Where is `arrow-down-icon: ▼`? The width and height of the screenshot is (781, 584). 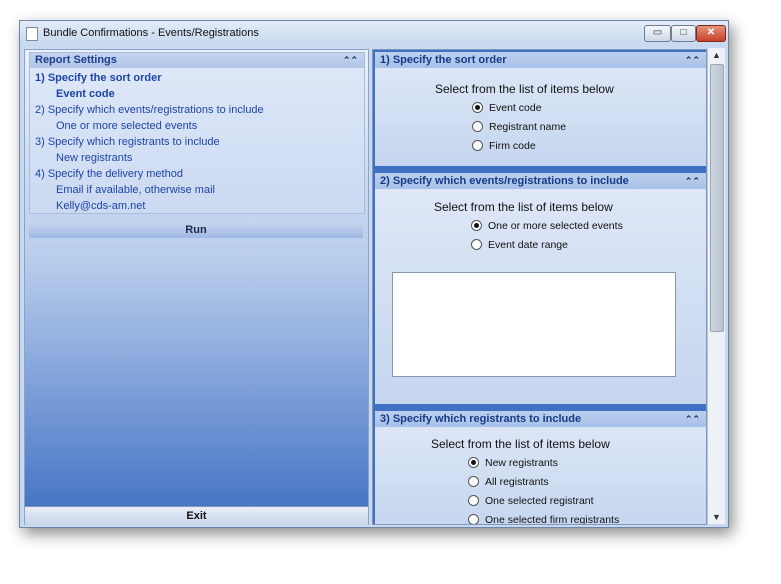 arrow-down-icon: ▼ is located at coordinates (716, 517).